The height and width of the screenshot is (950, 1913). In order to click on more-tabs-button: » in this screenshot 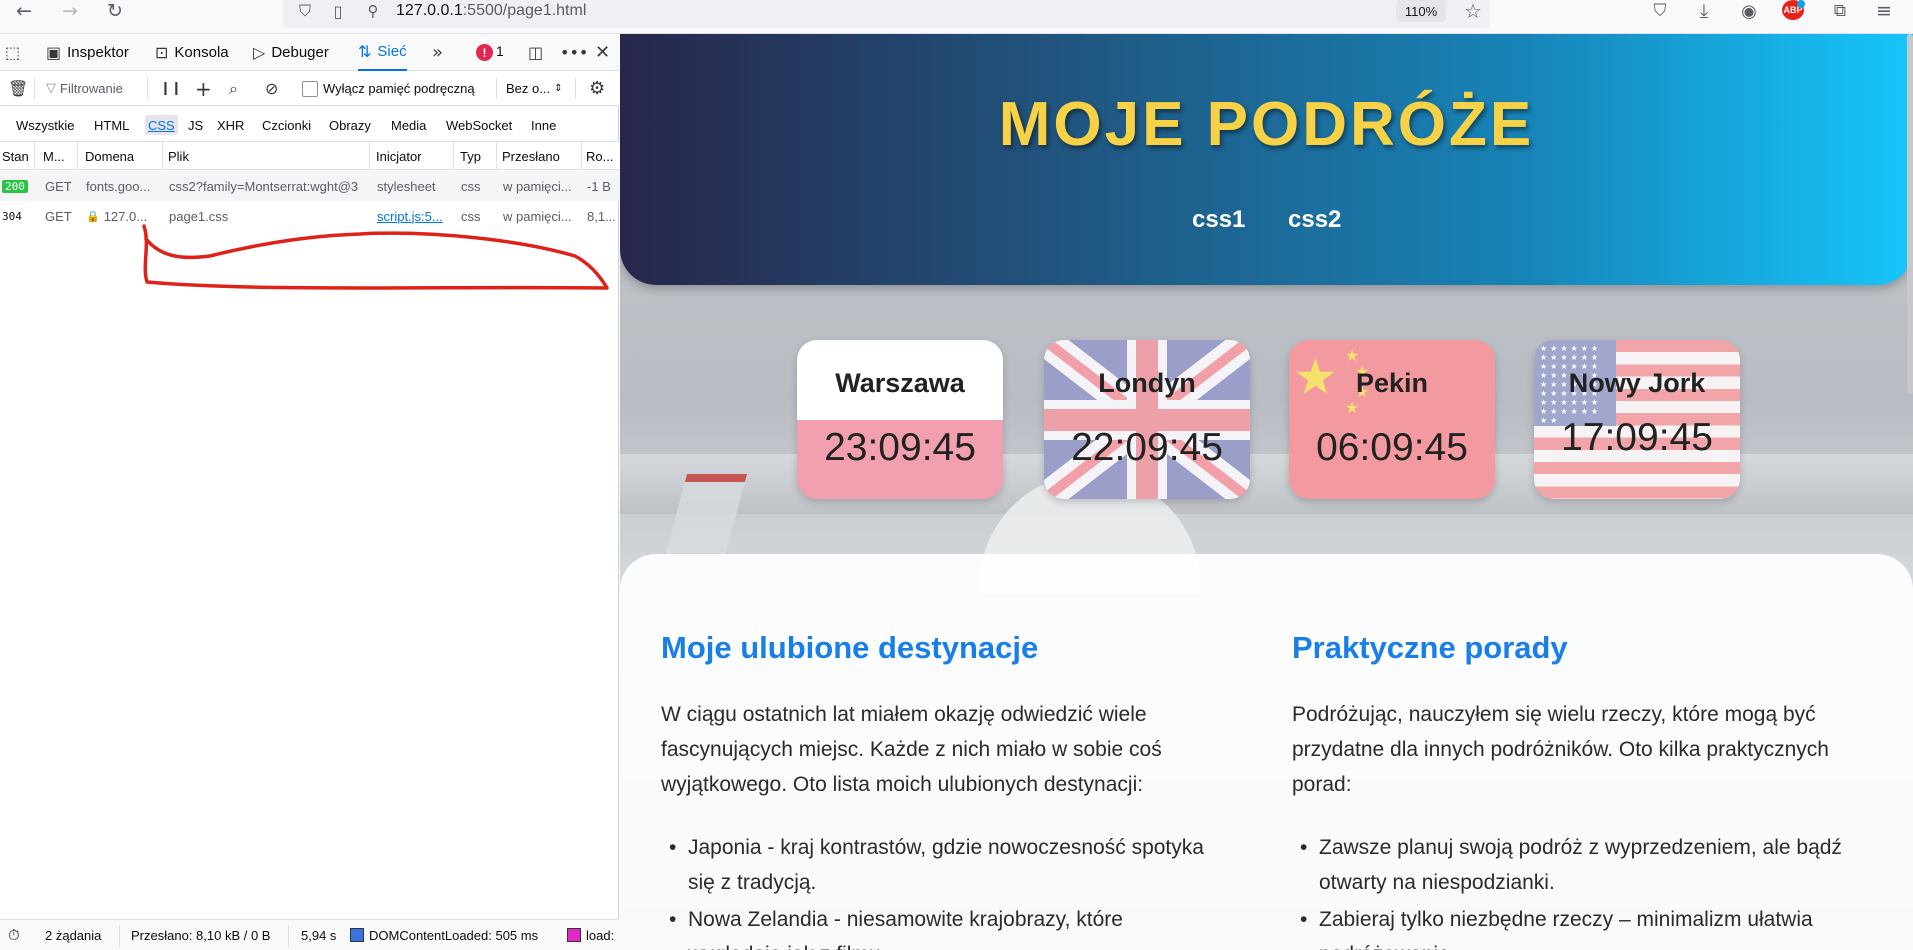, I will do `click(437, 52)`.